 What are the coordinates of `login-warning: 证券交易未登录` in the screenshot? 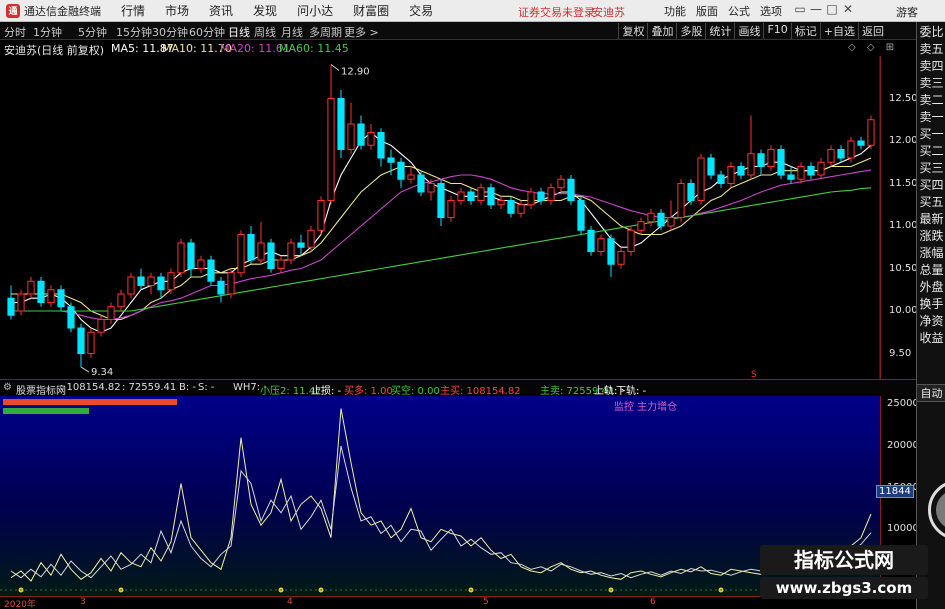 It's located at (556, 12).